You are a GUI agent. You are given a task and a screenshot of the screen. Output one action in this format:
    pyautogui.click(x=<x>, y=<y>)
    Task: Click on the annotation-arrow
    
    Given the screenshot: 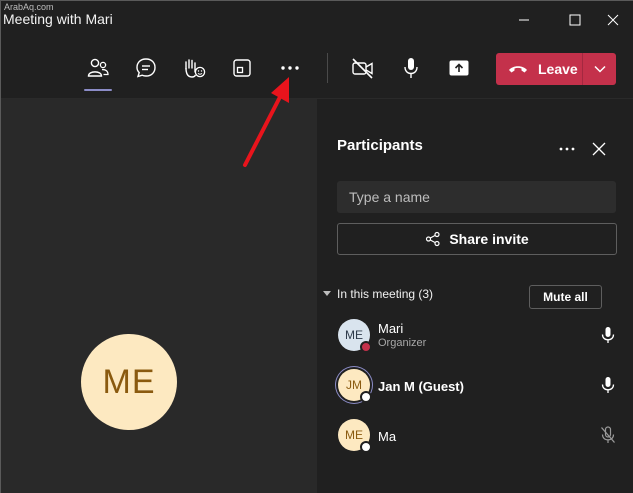 What is the action you would take?
    pyautogui.click(x=266, y=122)
    